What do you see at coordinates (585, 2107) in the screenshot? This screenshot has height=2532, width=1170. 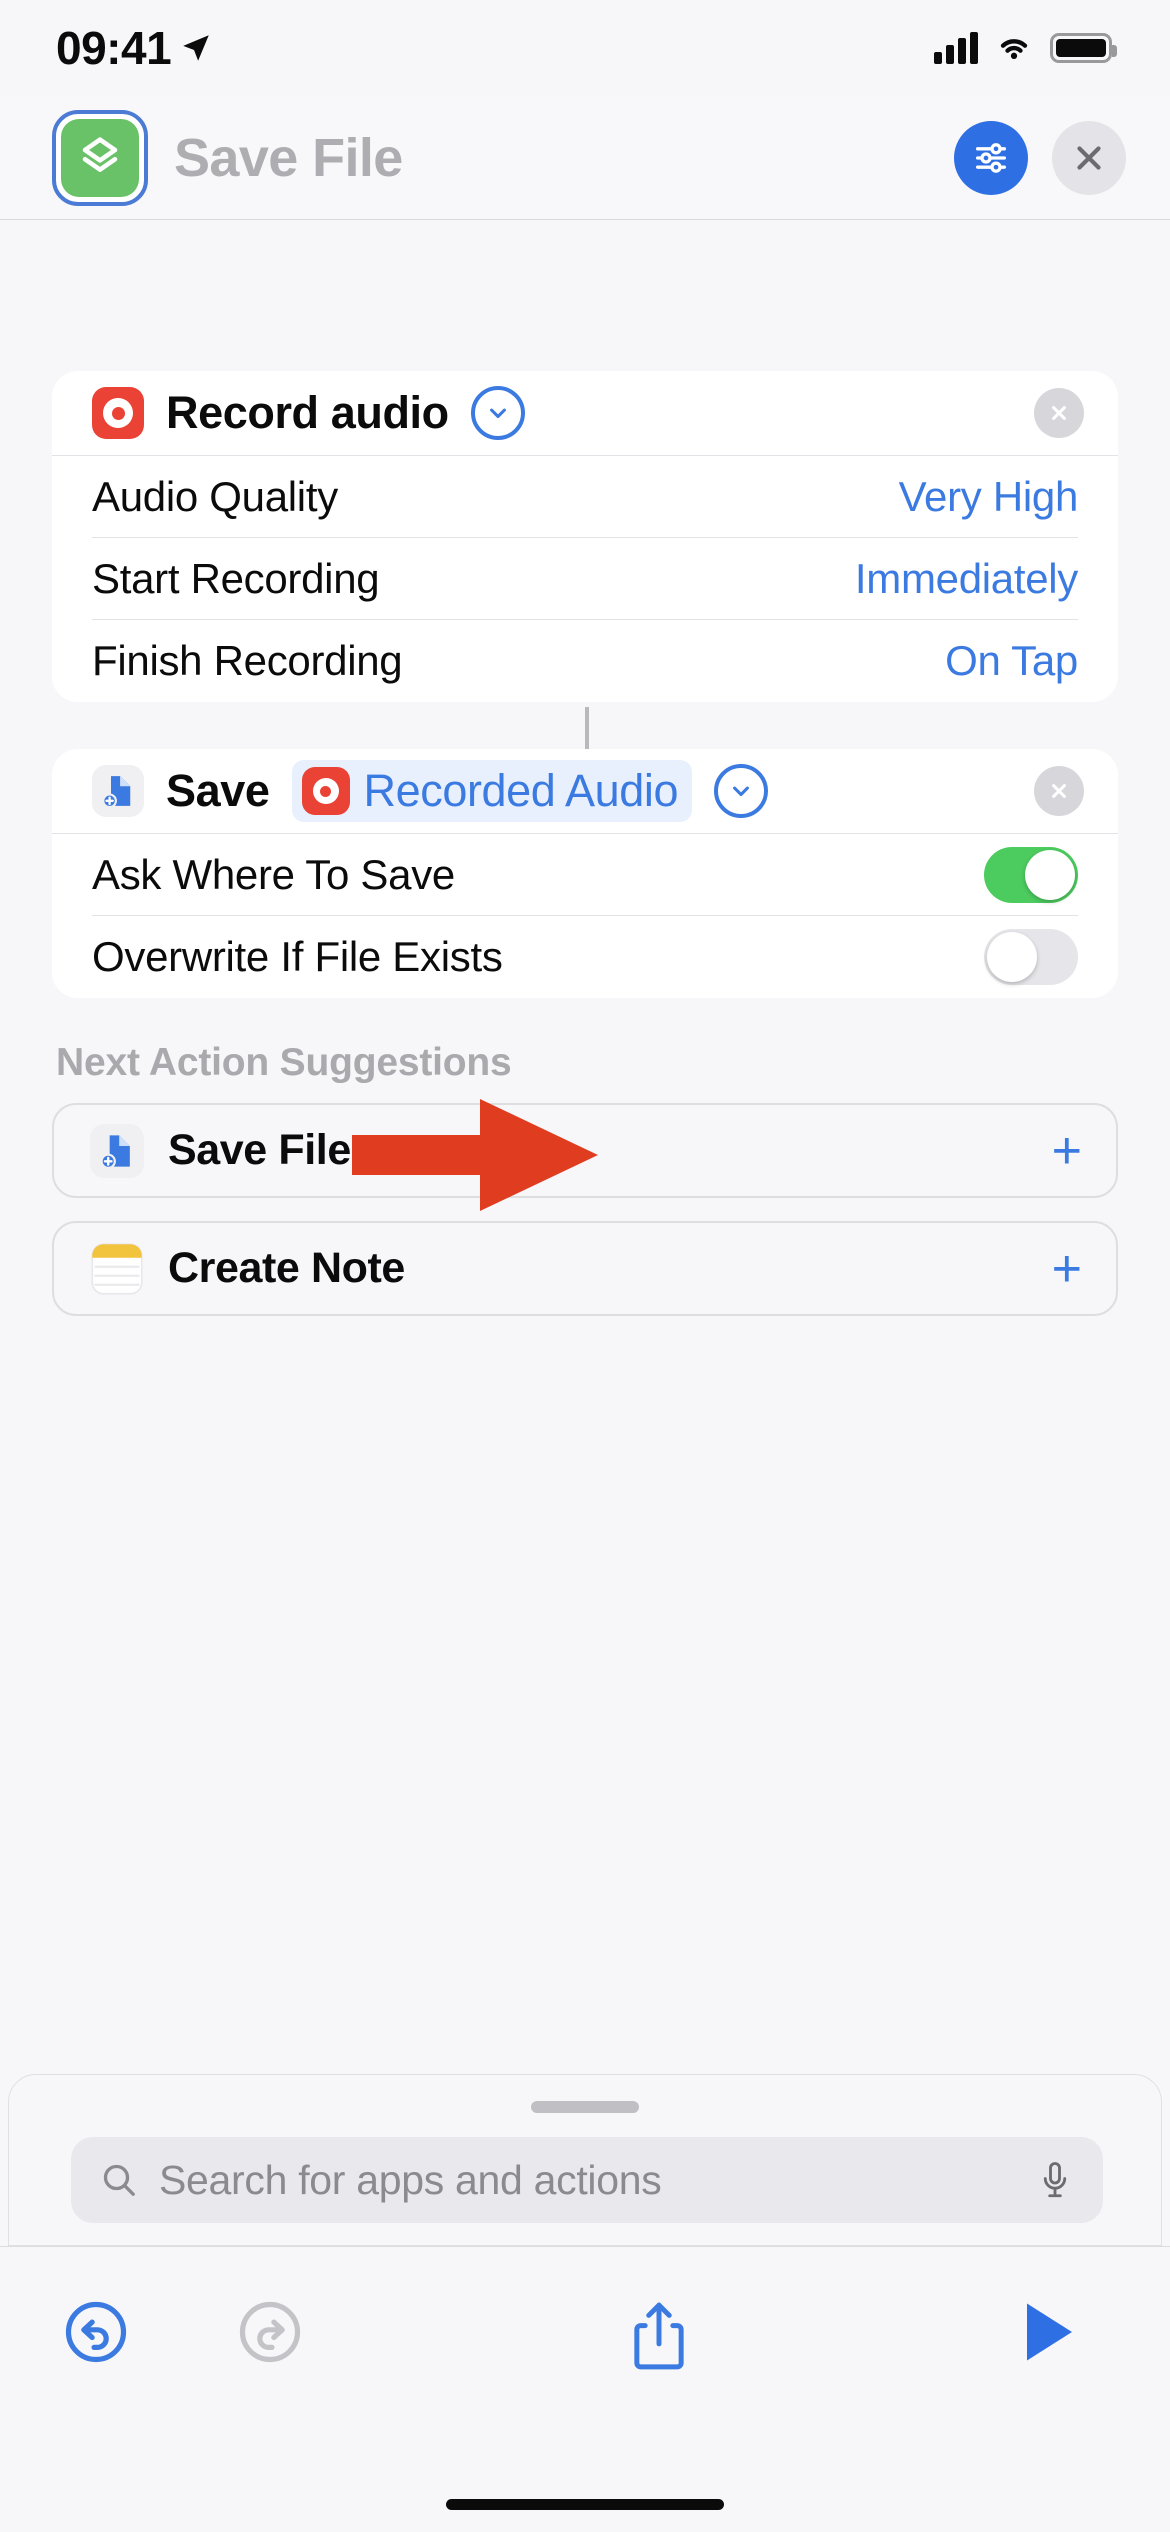 I see `sheet-grabber` at bounding box center [585, 2107].